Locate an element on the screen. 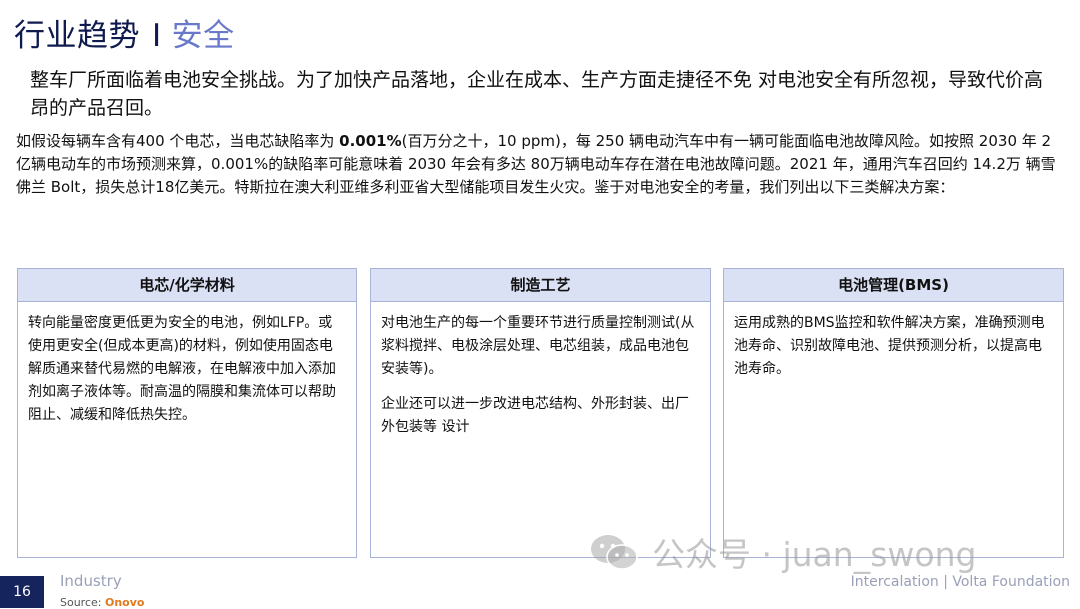  title-topic: 安全 is located at coordinates (203, 36).